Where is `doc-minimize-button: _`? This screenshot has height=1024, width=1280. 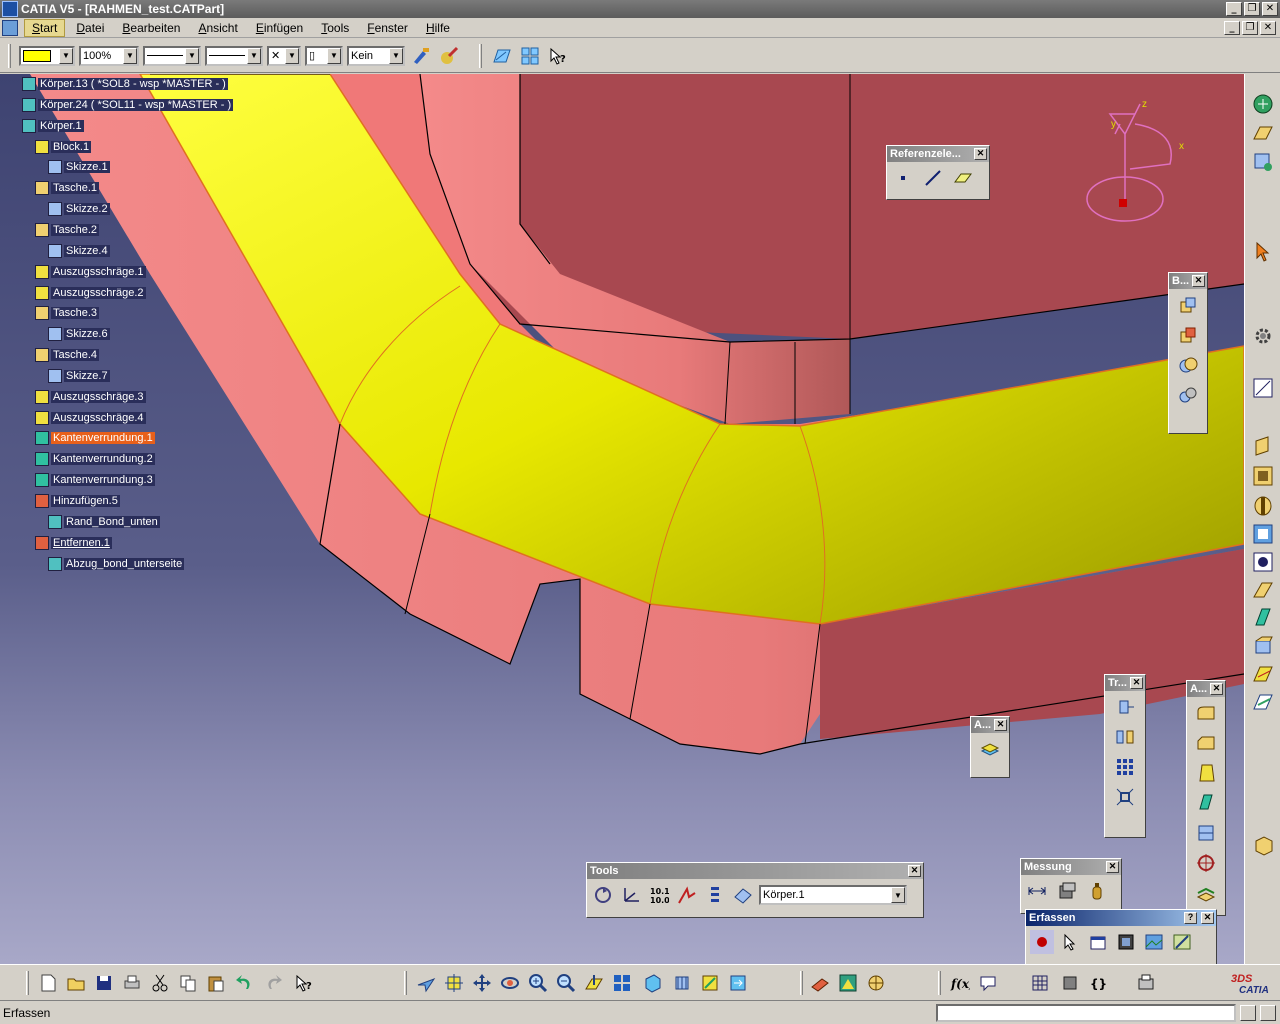 doc-minimize-button: _ is located at coordinates (1232, 28).